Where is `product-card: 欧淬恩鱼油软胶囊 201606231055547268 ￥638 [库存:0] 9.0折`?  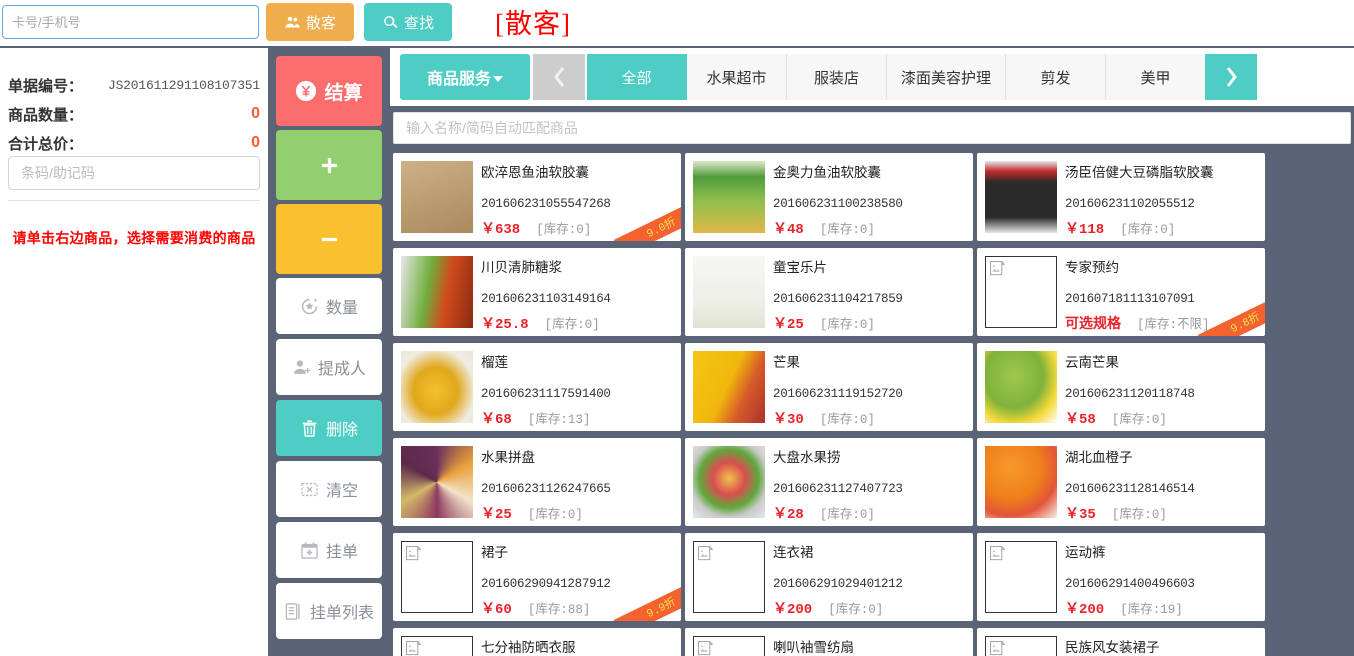
product-card: 欧淬恩鱼油软胶囊 201606231055547268 ￥638 [库存:0] 9.0折 is located at coordinates (537, 197).